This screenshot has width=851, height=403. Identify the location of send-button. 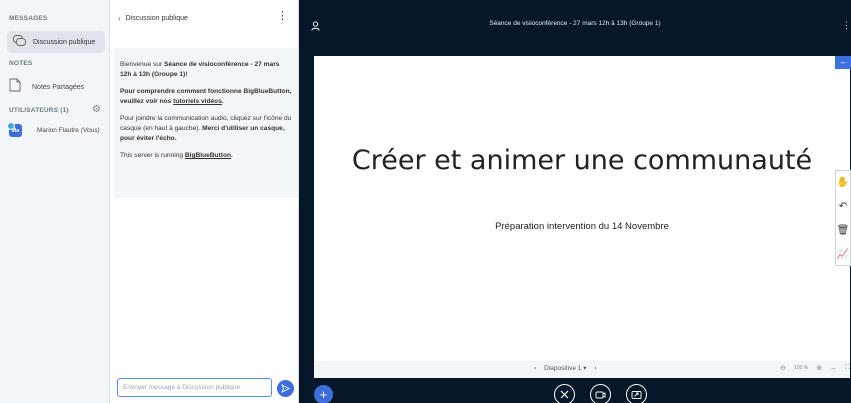
(285, 388).